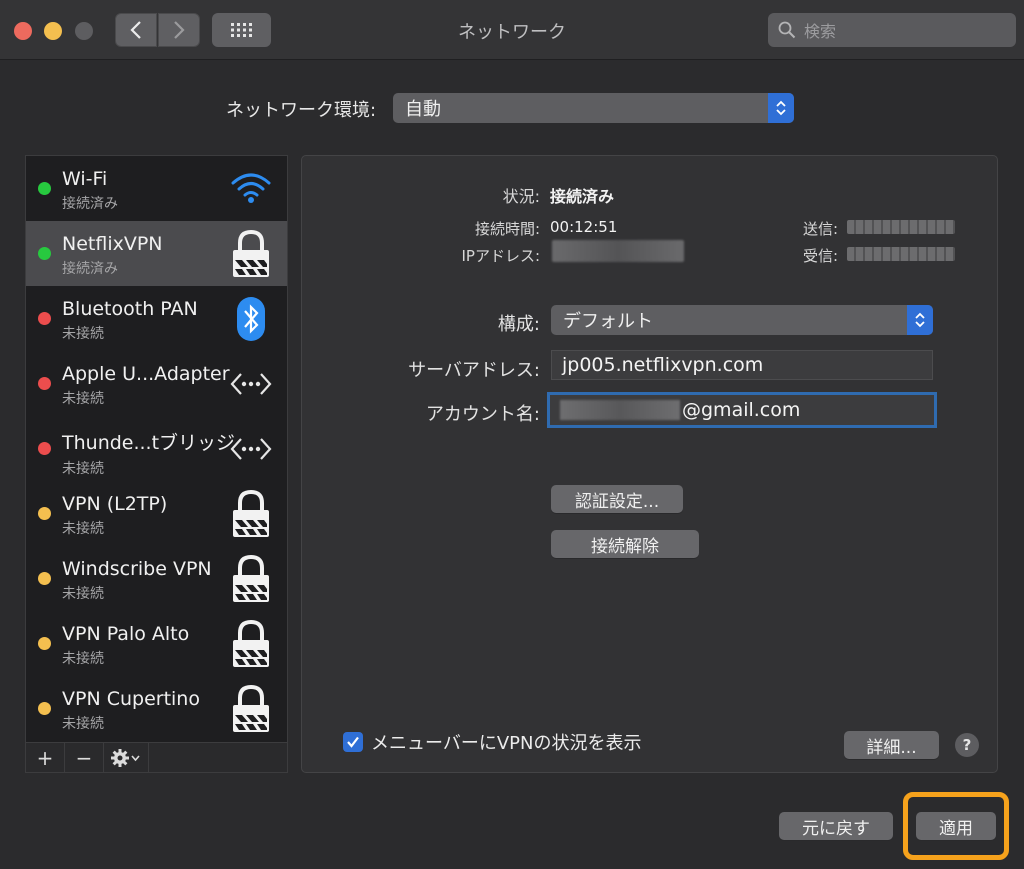 This screenshot has height=869, width=1024. I want to click on service-item: Wi-Fi 接続済み, so click(156, 188).